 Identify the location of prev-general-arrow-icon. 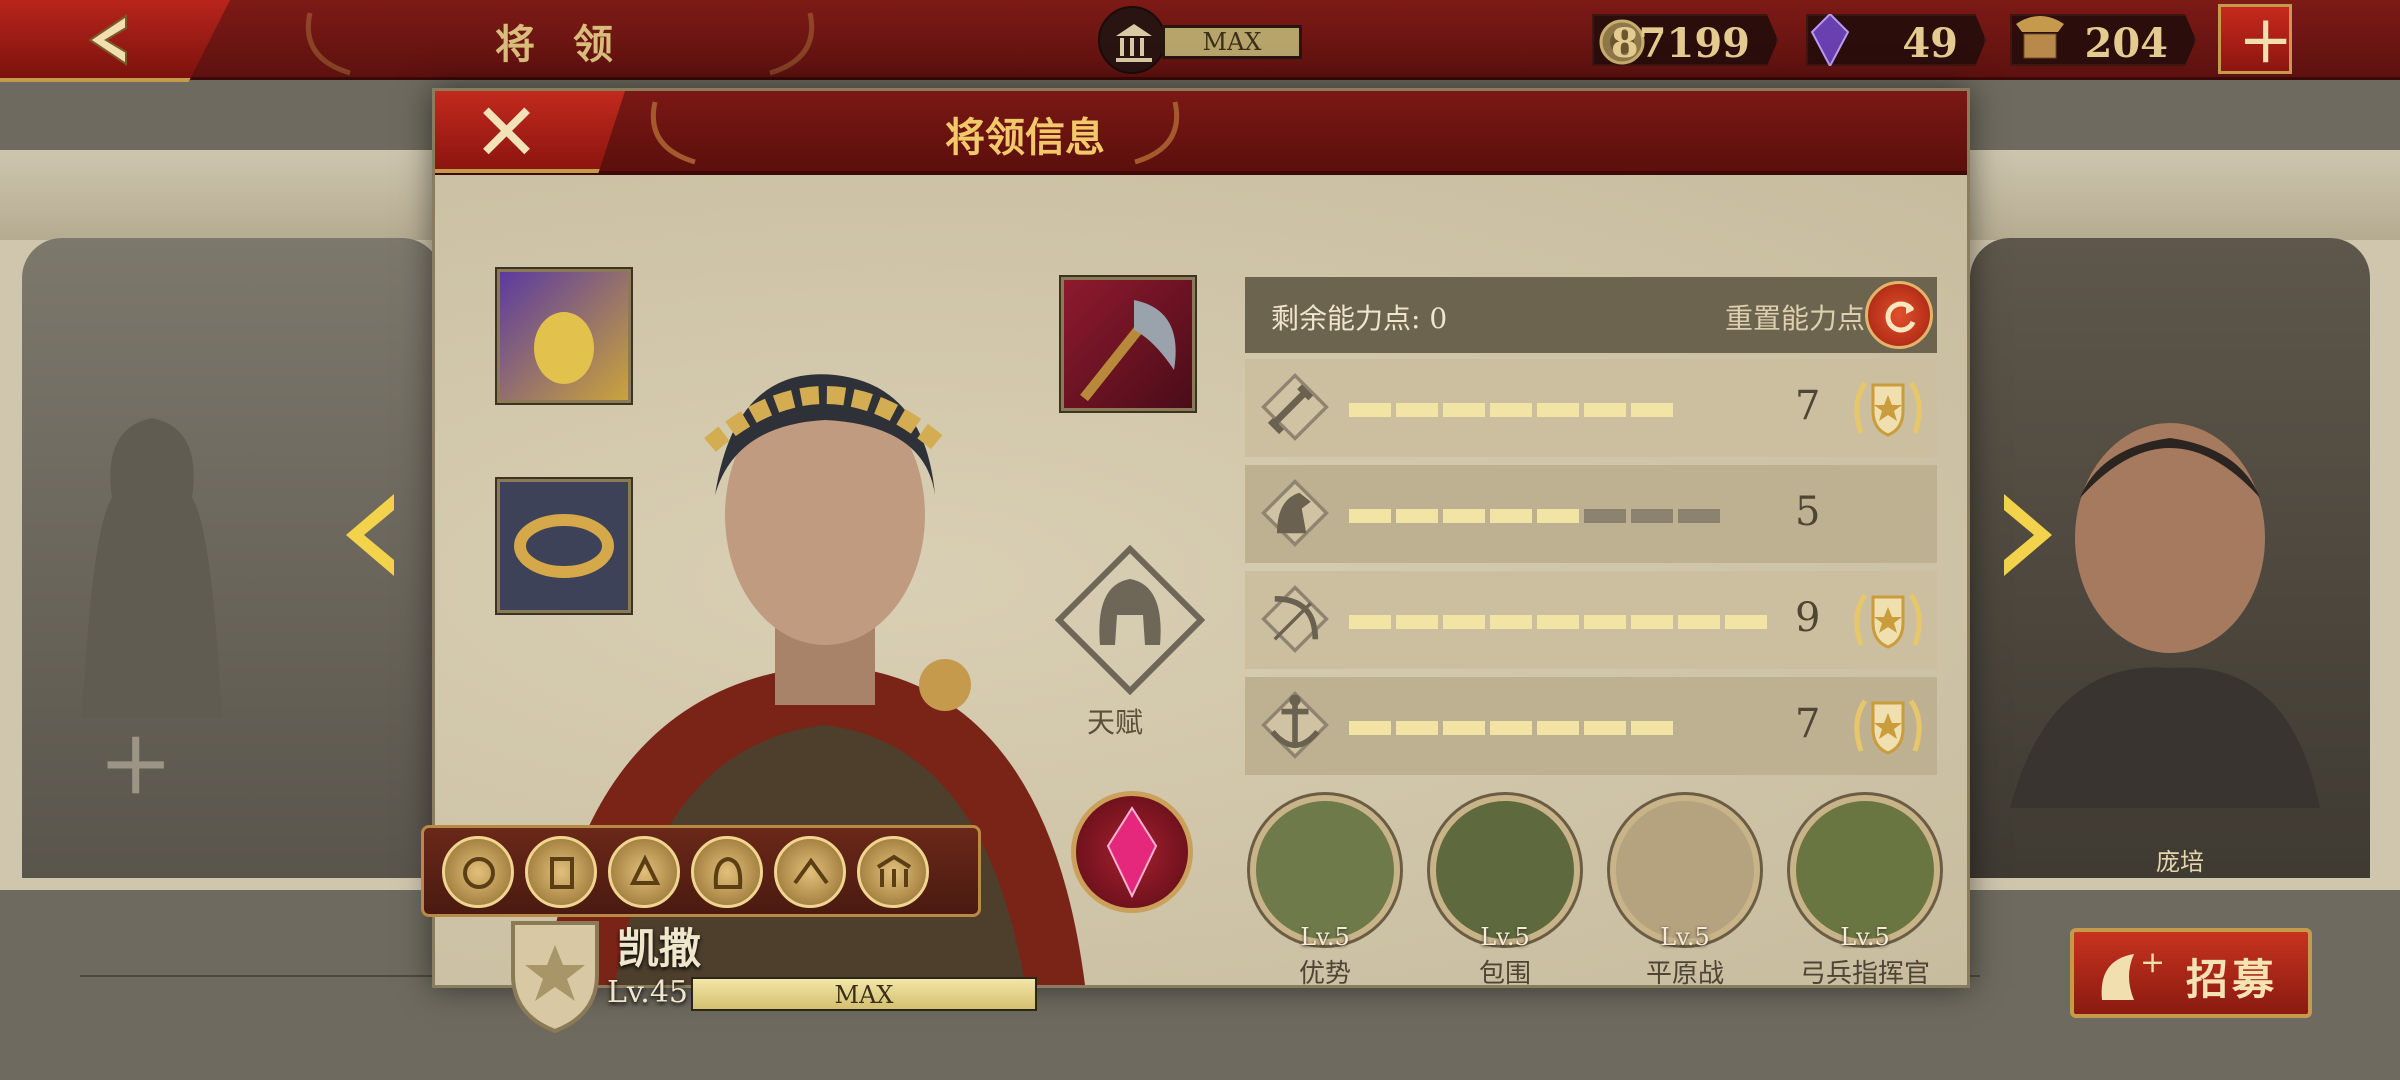
(368, 535).